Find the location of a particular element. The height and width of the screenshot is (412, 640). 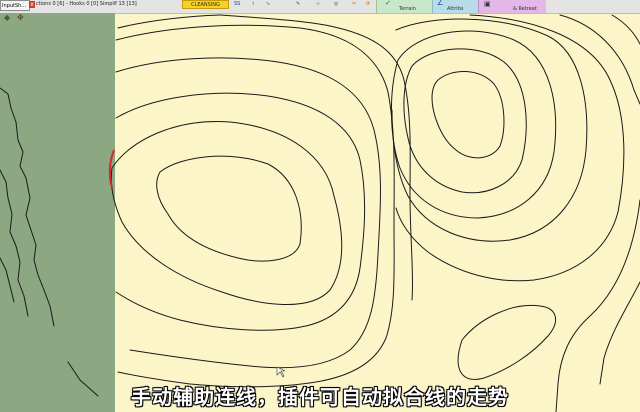

edit-tool-icon: ✎ is located at coordinates (298, 4).